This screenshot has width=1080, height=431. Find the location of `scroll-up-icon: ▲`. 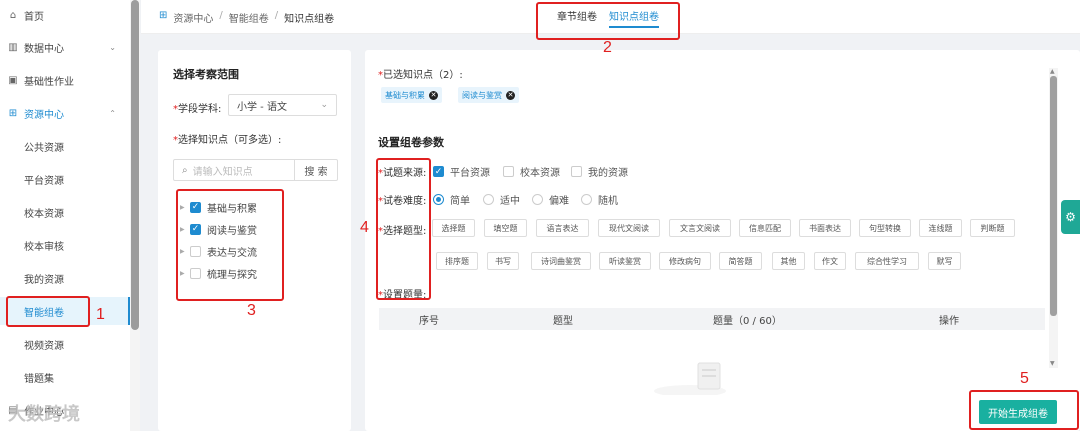

scroll-up-icon: ▲ is located at coordinates (1052, 71).